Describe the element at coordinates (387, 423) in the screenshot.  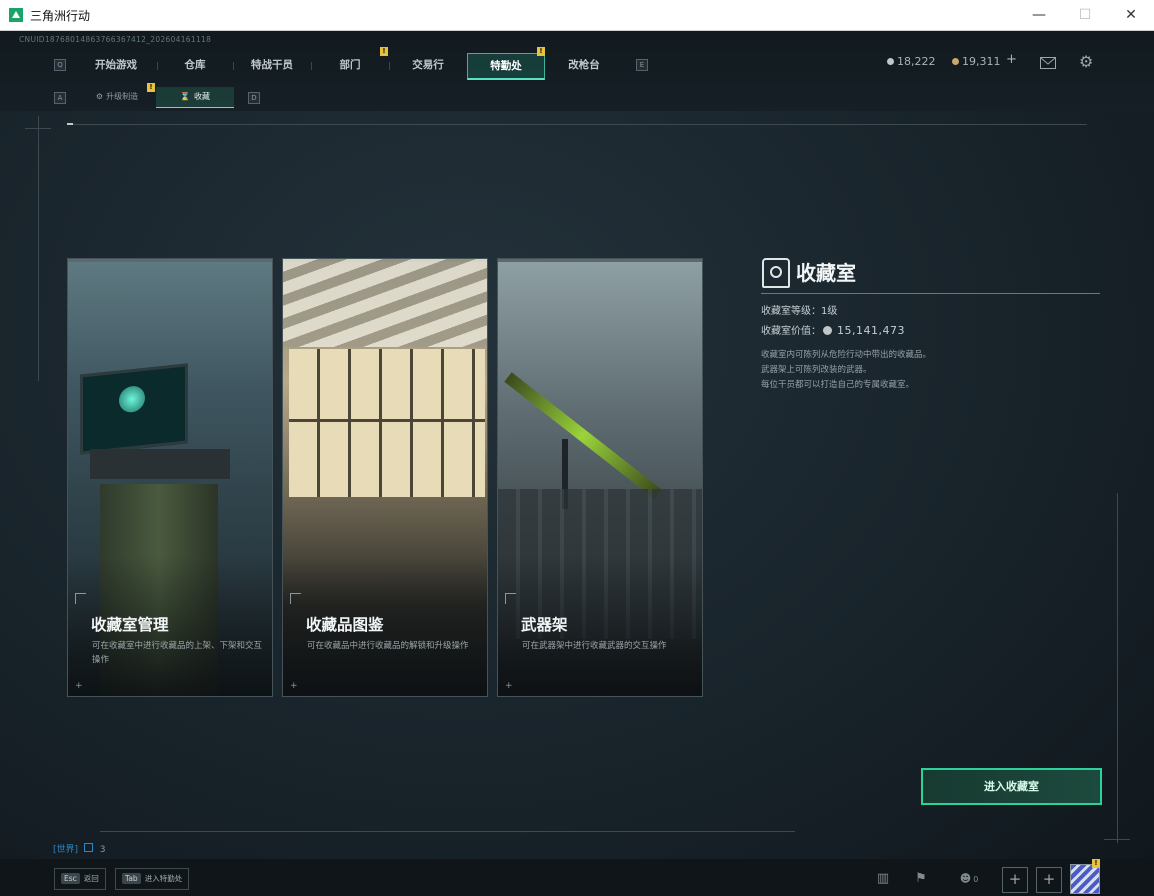
I see `display-shelves` at that location.